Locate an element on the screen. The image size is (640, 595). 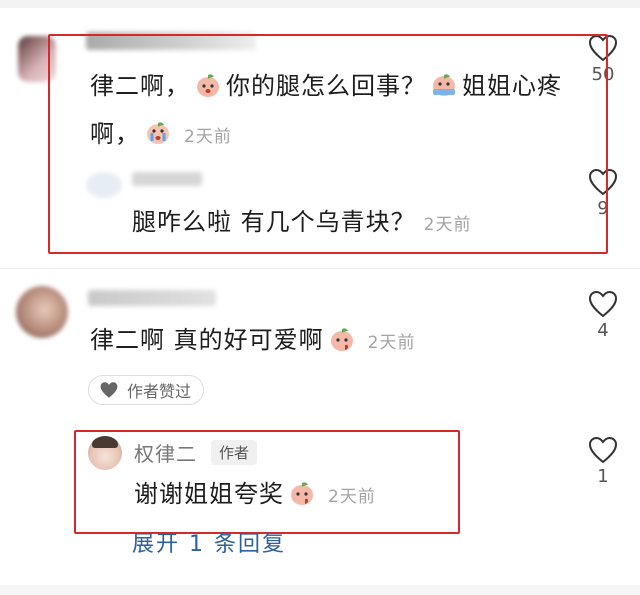
divider is located at coordinates (320, 268).